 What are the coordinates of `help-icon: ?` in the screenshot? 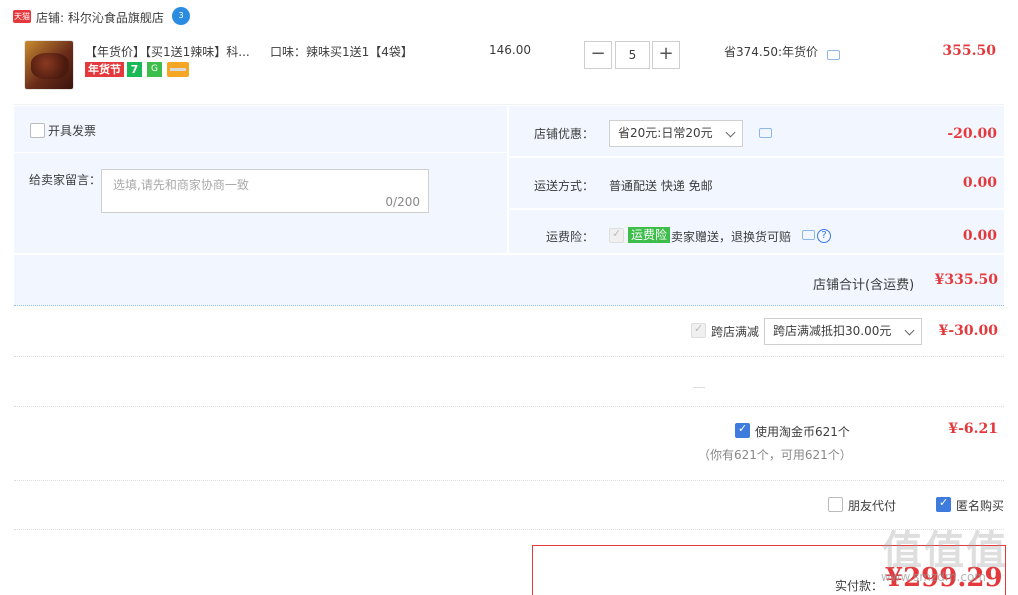 It's located at (824, 236).